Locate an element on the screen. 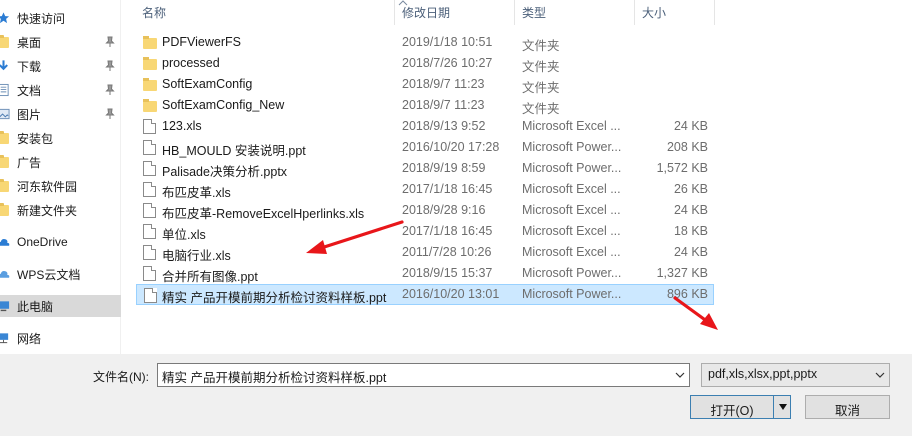 The width and height of the screenshot is (912, 436). file-size: 18 KB is located at coordinates (690, 231).